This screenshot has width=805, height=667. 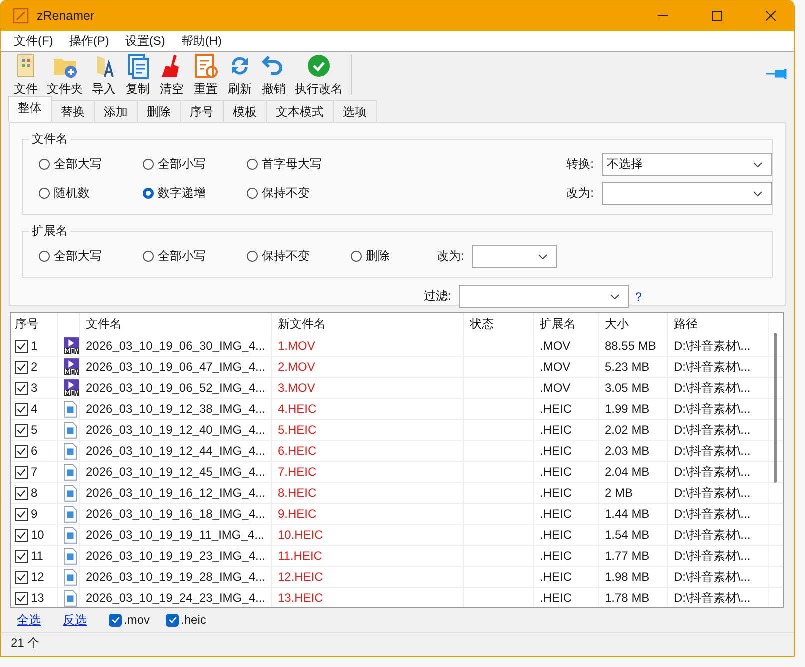 I want to click on toolbar-label: 执行改名, so click(x=319, y=89).